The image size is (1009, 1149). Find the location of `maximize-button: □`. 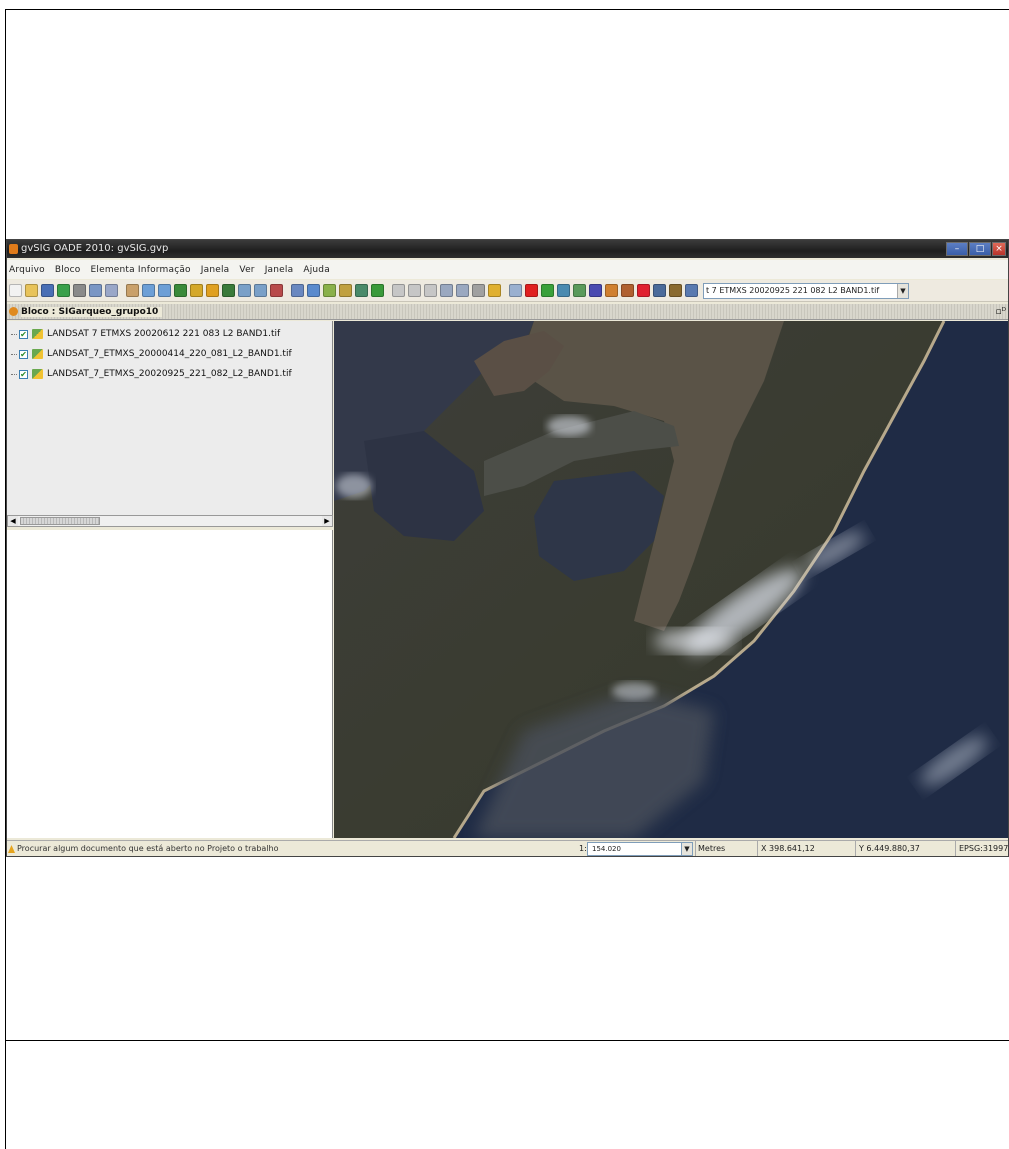

maximize-button: □ is located at coordinates (980, 249).